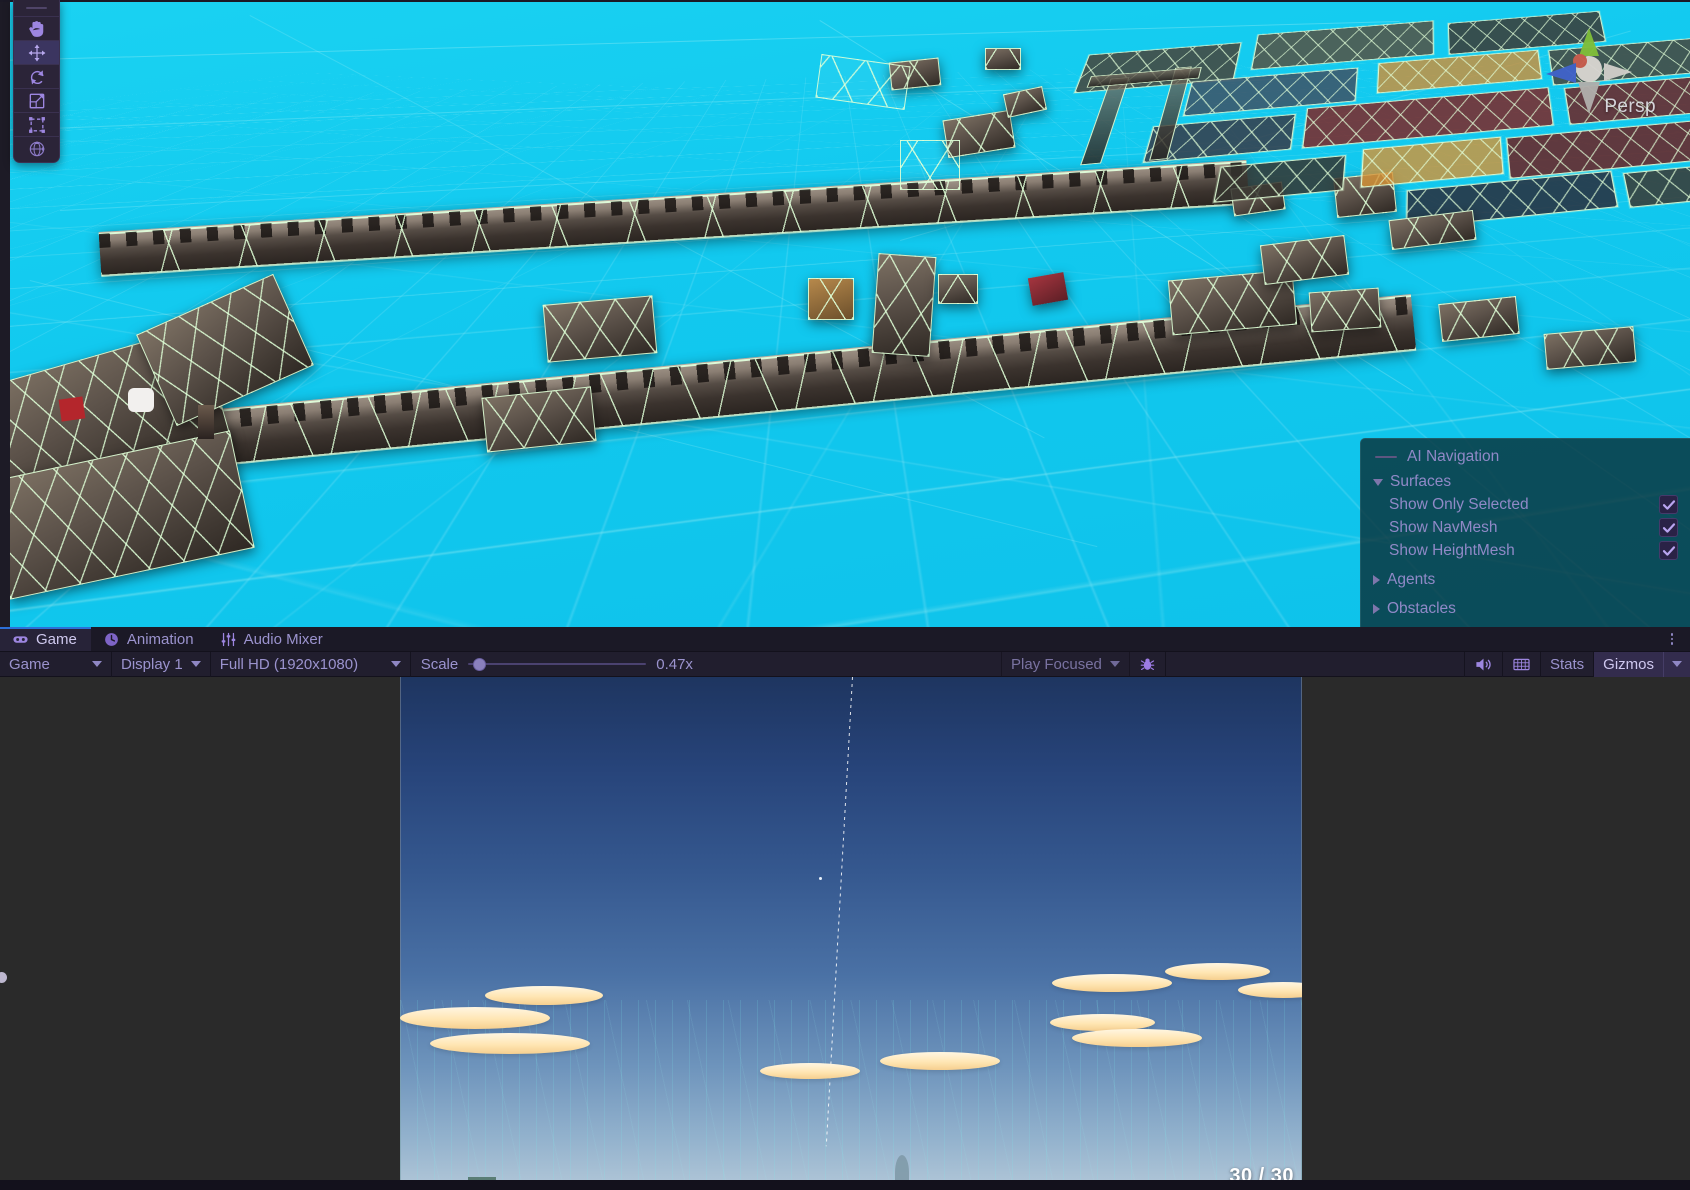 The image size is (1690, 1190). I want to click on gizmos-dropdown, so click(1676, 664).